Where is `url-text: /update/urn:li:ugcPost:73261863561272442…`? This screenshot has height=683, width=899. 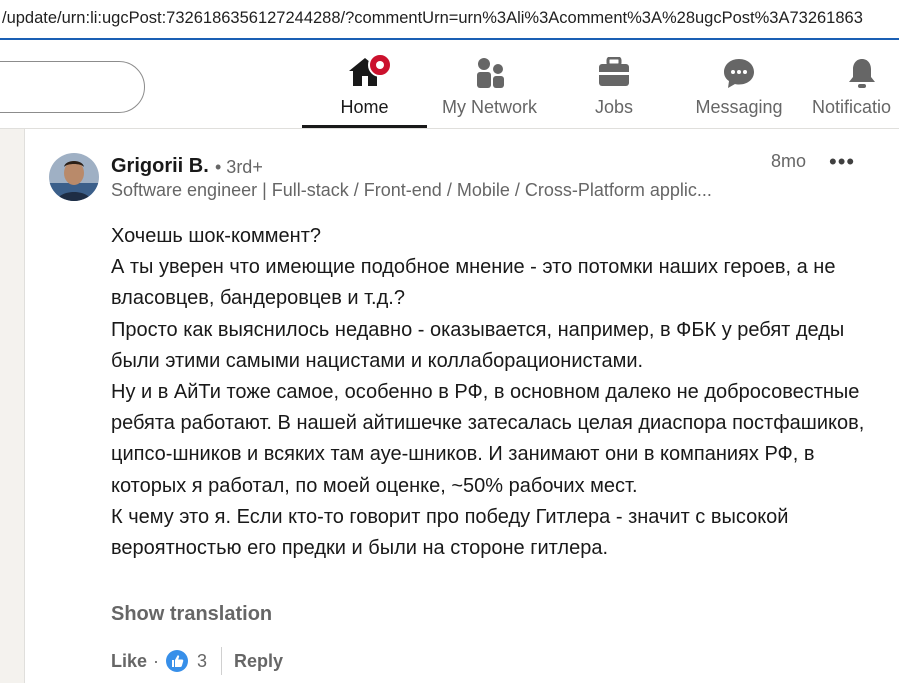 url-text: /update/urn:li:ugcPost:73261863561272442… is located at coordinates (432, 18).